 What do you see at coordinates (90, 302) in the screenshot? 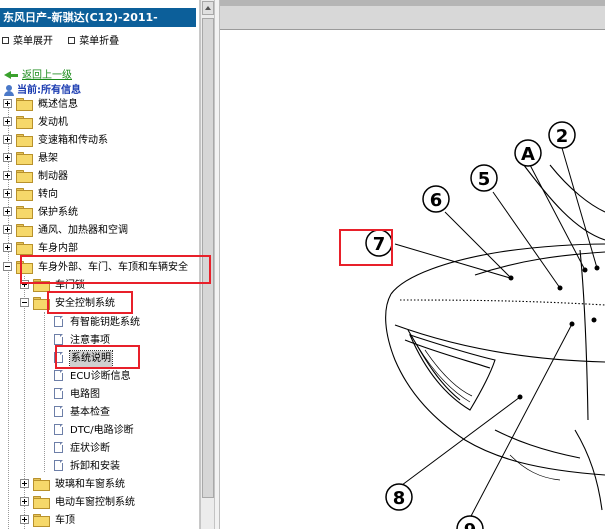
I see `highlight-box-security-control` at bounding box center [90, 302].